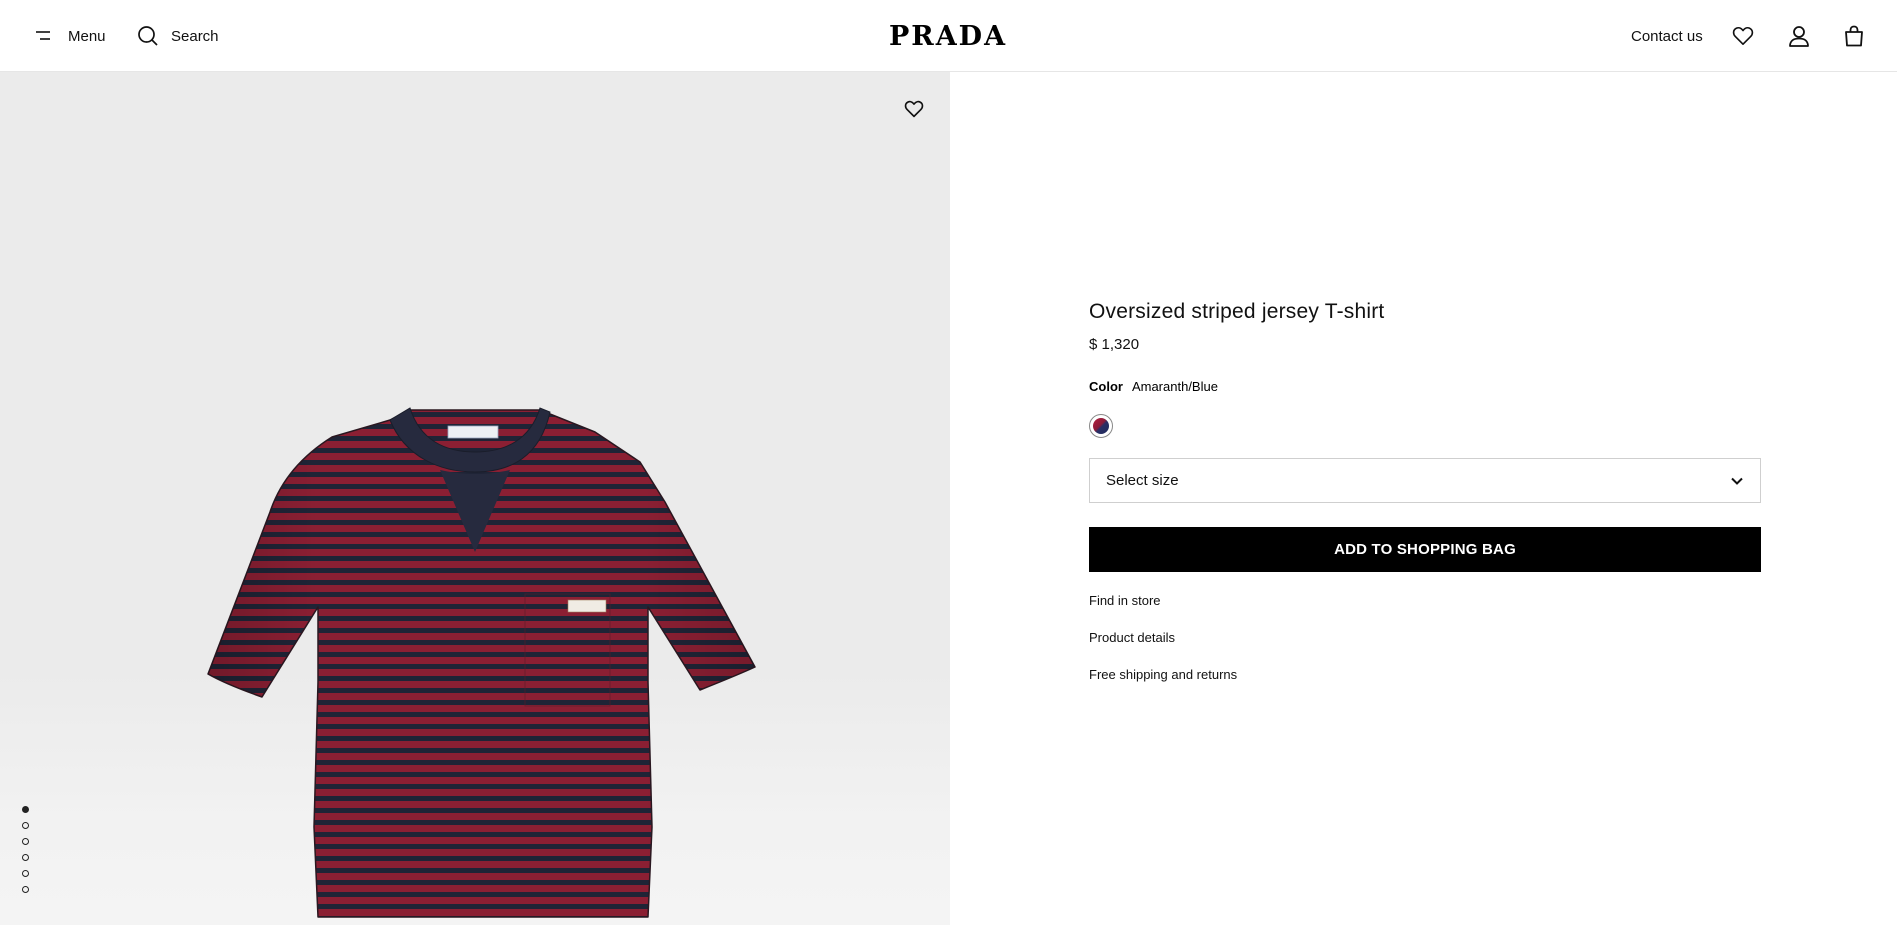 Image resolution: width=1897 pixels, height=925 pixels. I want to click on color-swatch, so click(1101, 426).